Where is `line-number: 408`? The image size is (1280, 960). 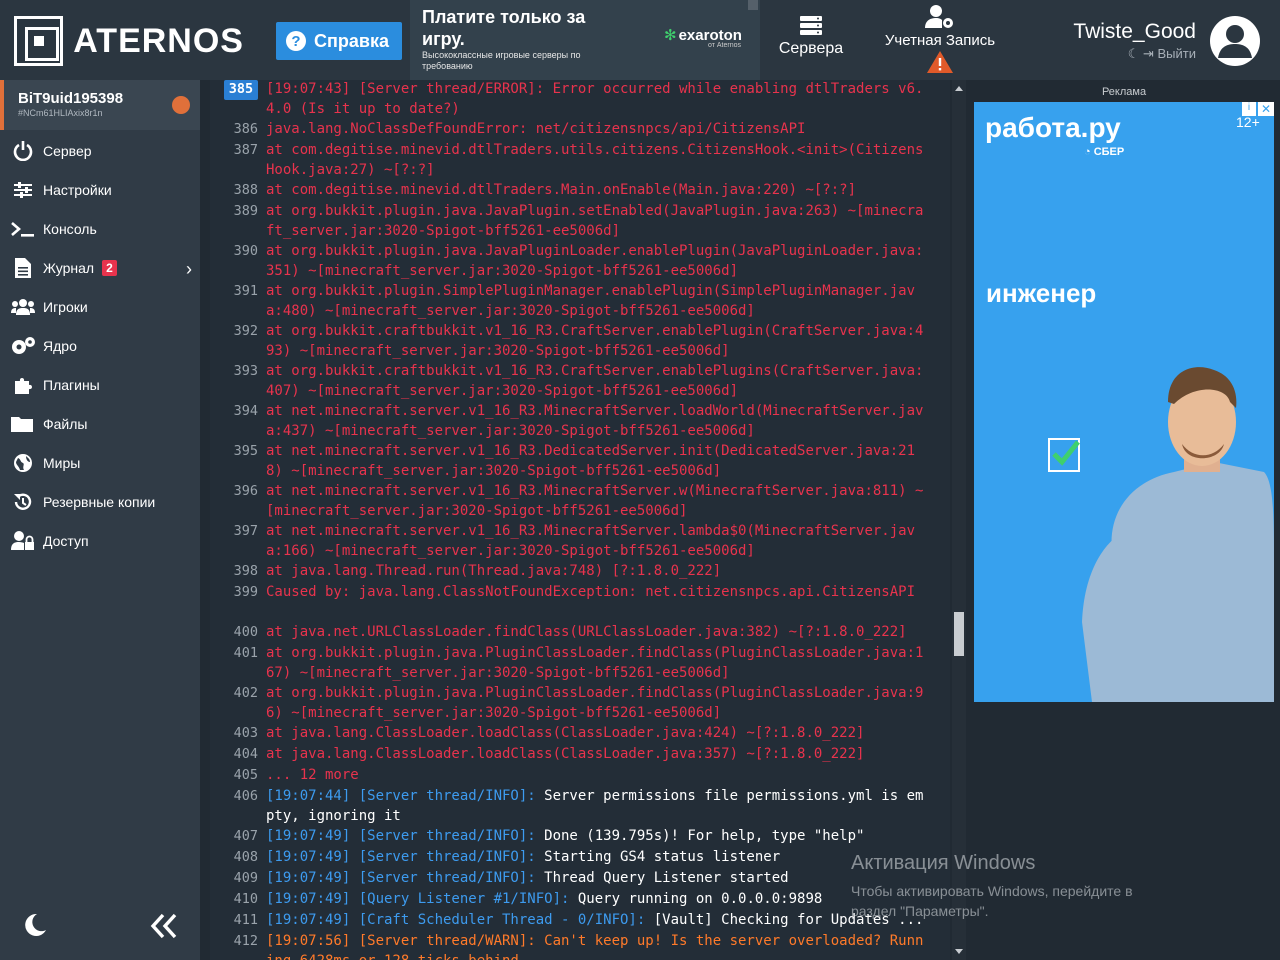 line-number: 408 is located at coordinates (240, 858).